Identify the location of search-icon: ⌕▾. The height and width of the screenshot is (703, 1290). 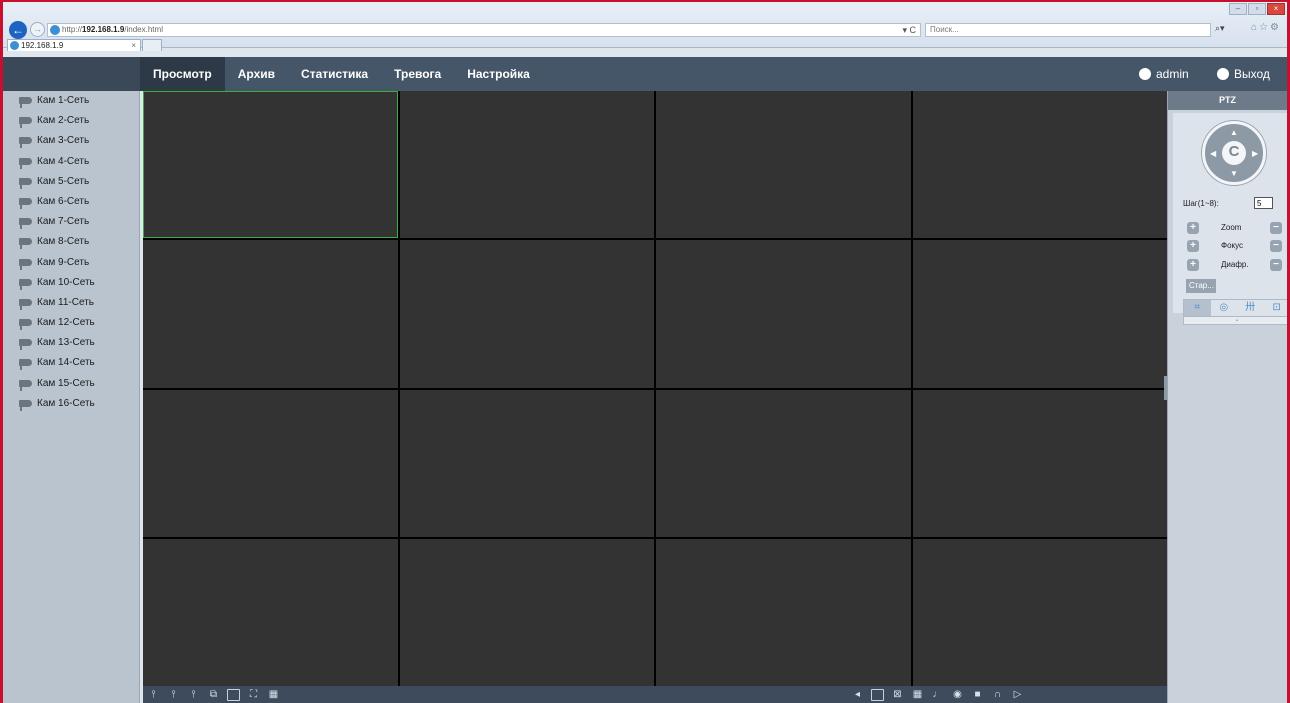
(1220, 28).